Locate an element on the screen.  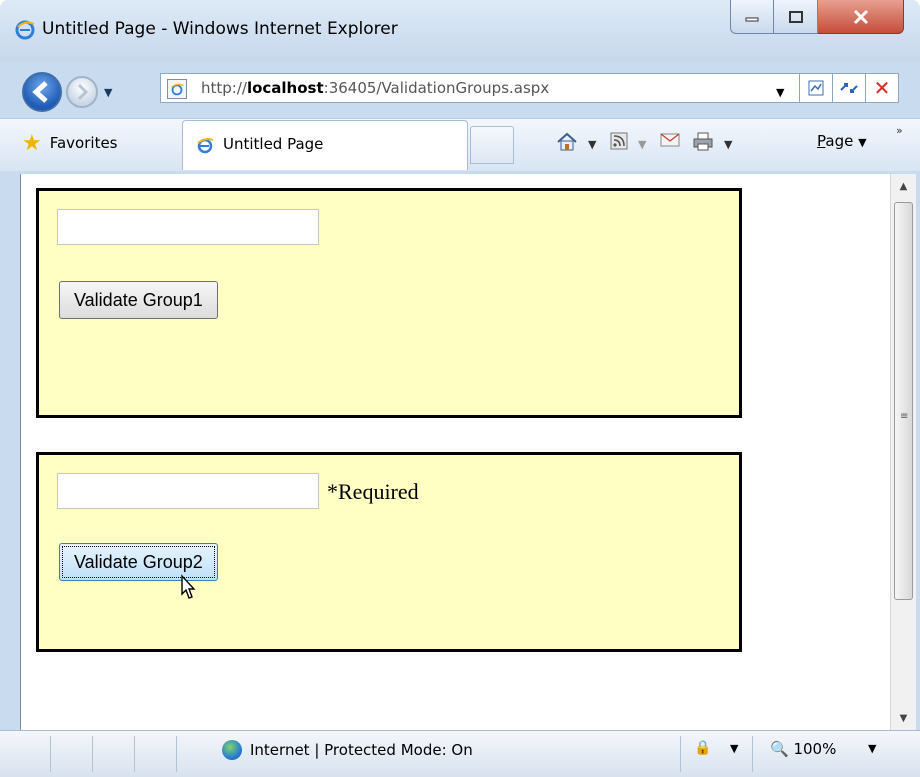
home-button is located at coordinates (567, 144).